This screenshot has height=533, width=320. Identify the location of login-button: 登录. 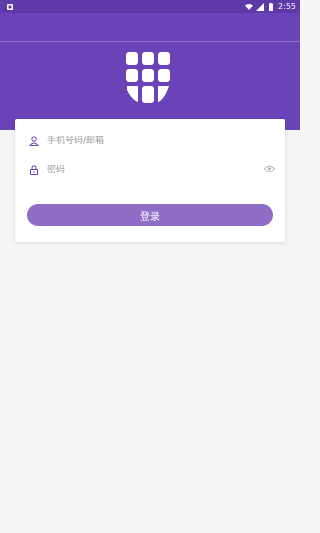
(150, 215).